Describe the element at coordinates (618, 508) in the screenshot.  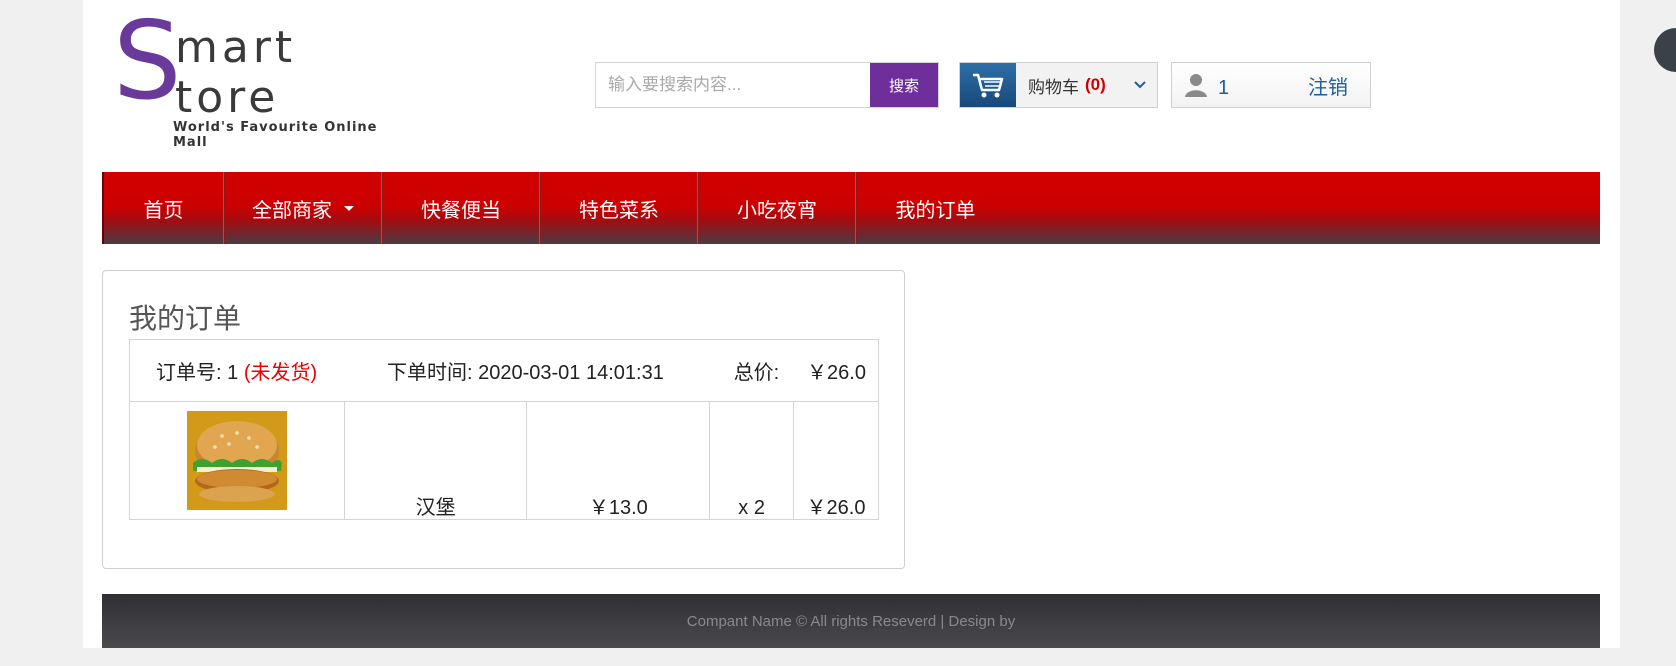
I see `item-price: ￥13.0` at that location.